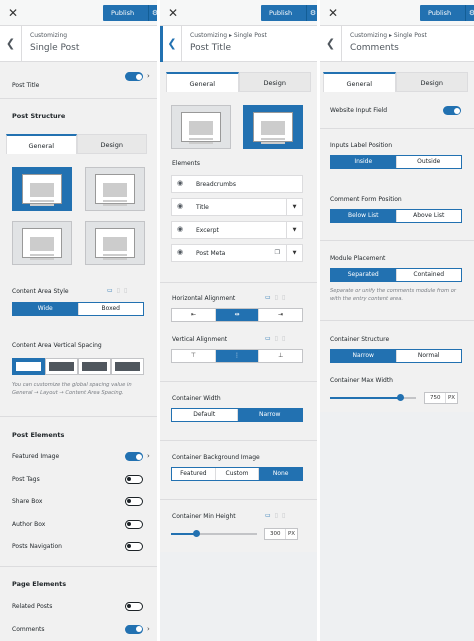 Image resolution: width=474 pixels, height=641 pixels. I want to click on post-title-label: Post Title, so click(26, 85).